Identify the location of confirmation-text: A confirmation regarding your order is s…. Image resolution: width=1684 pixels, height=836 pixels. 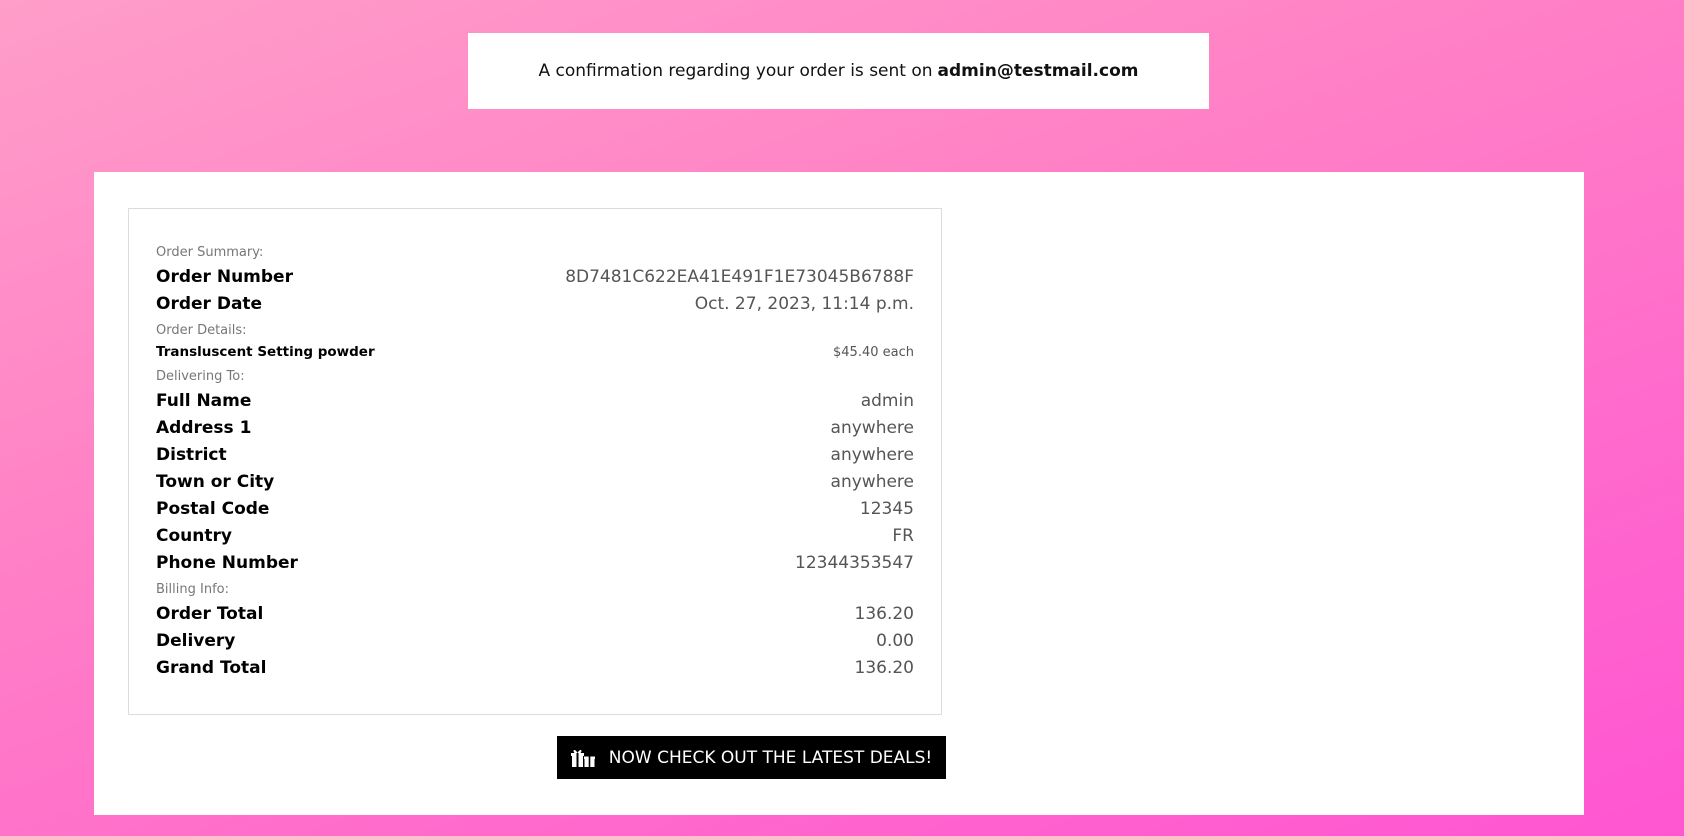
(735, 71).